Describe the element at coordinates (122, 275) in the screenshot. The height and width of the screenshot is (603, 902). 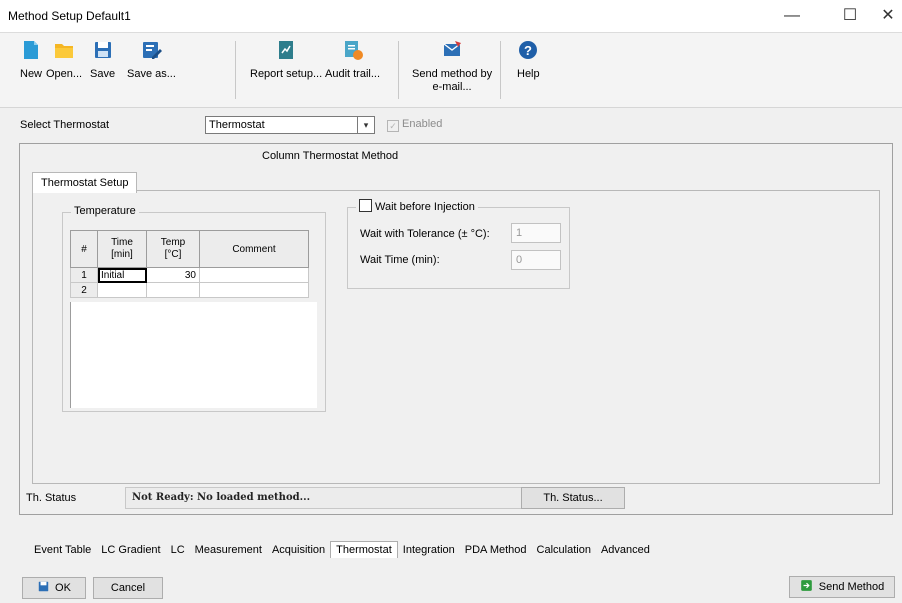
I see `time-cell: Initial` at that location.